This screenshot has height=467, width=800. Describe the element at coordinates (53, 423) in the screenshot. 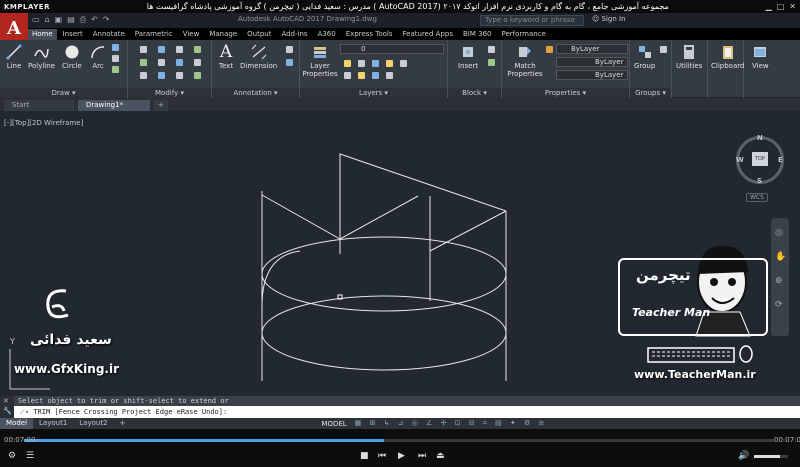

I see `tab-layout1: Layout1` at that location.